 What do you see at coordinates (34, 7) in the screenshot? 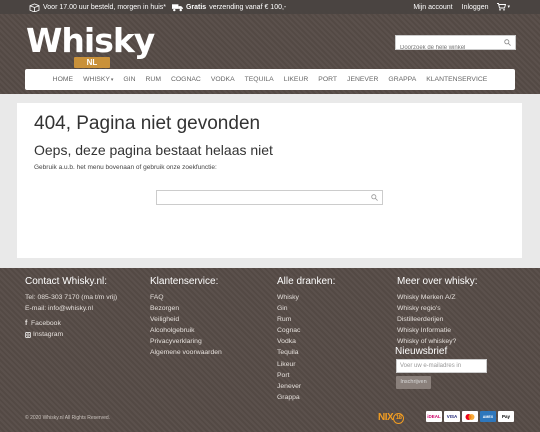
I see `package-icon` at bounding box center [34, 7].